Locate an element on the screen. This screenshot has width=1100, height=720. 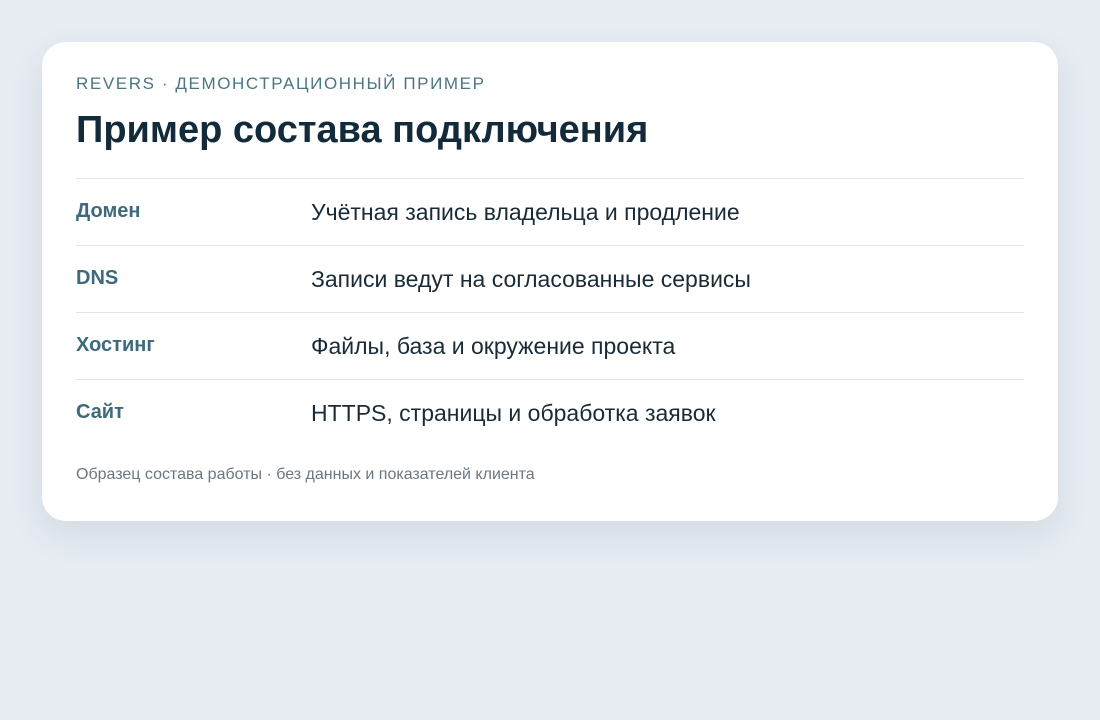
row-value: Записи ведут на согласованные сервисы is located at coordinates (531, 278).